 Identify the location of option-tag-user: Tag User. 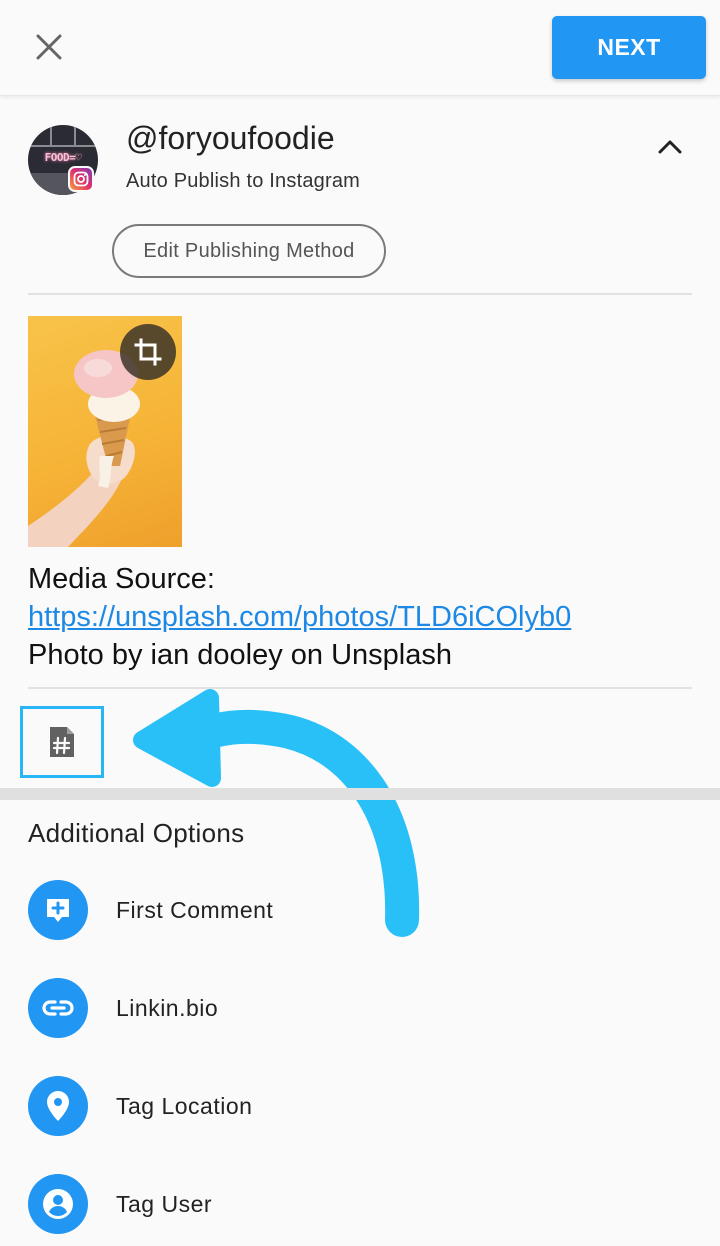
(328, 1204).